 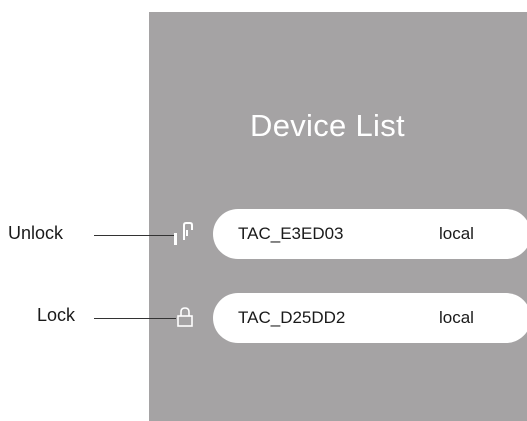 What do you see at coordinates (135, 318) in the screenshot?
I see `lock-callout-line` at bounding box center [135, 318].